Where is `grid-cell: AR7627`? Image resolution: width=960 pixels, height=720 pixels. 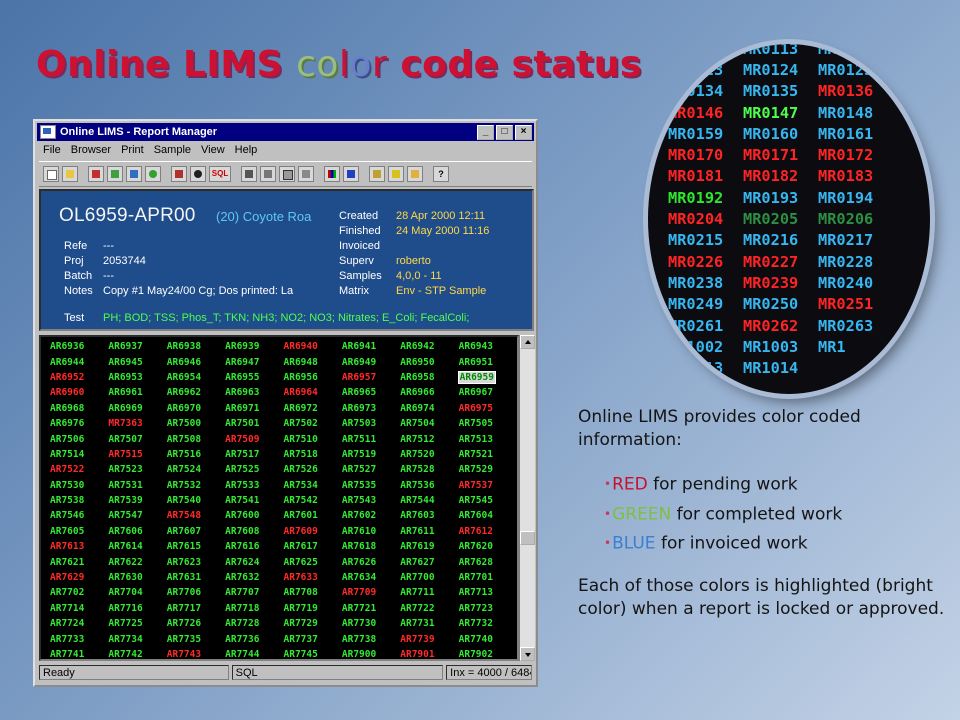 grid-cell: AR7627 is located at coordinates (429, 562).